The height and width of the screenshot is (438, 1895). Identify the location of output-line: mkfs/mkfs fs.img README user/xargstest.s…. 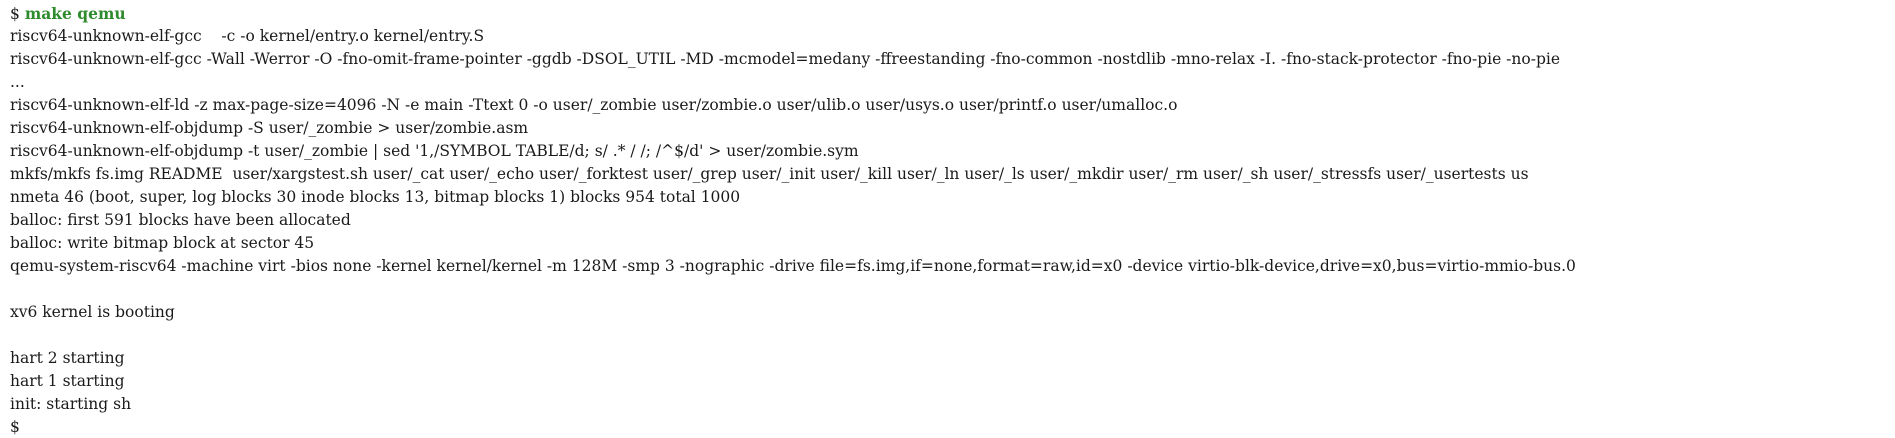
(769, 174).